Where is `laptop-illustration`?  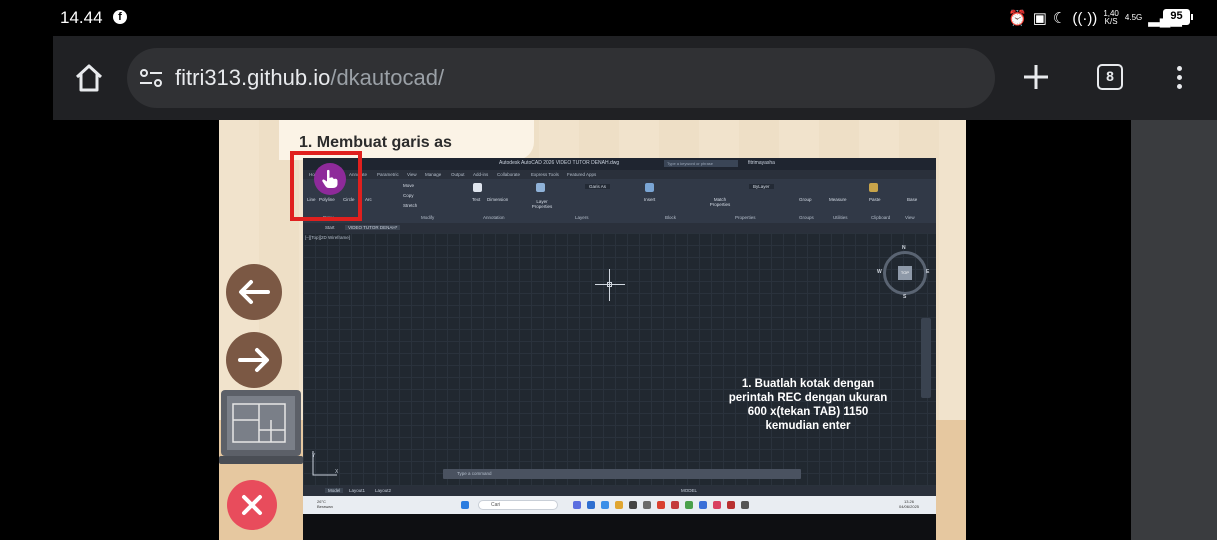
laptop-illustration is located at coordinates (261, 427).